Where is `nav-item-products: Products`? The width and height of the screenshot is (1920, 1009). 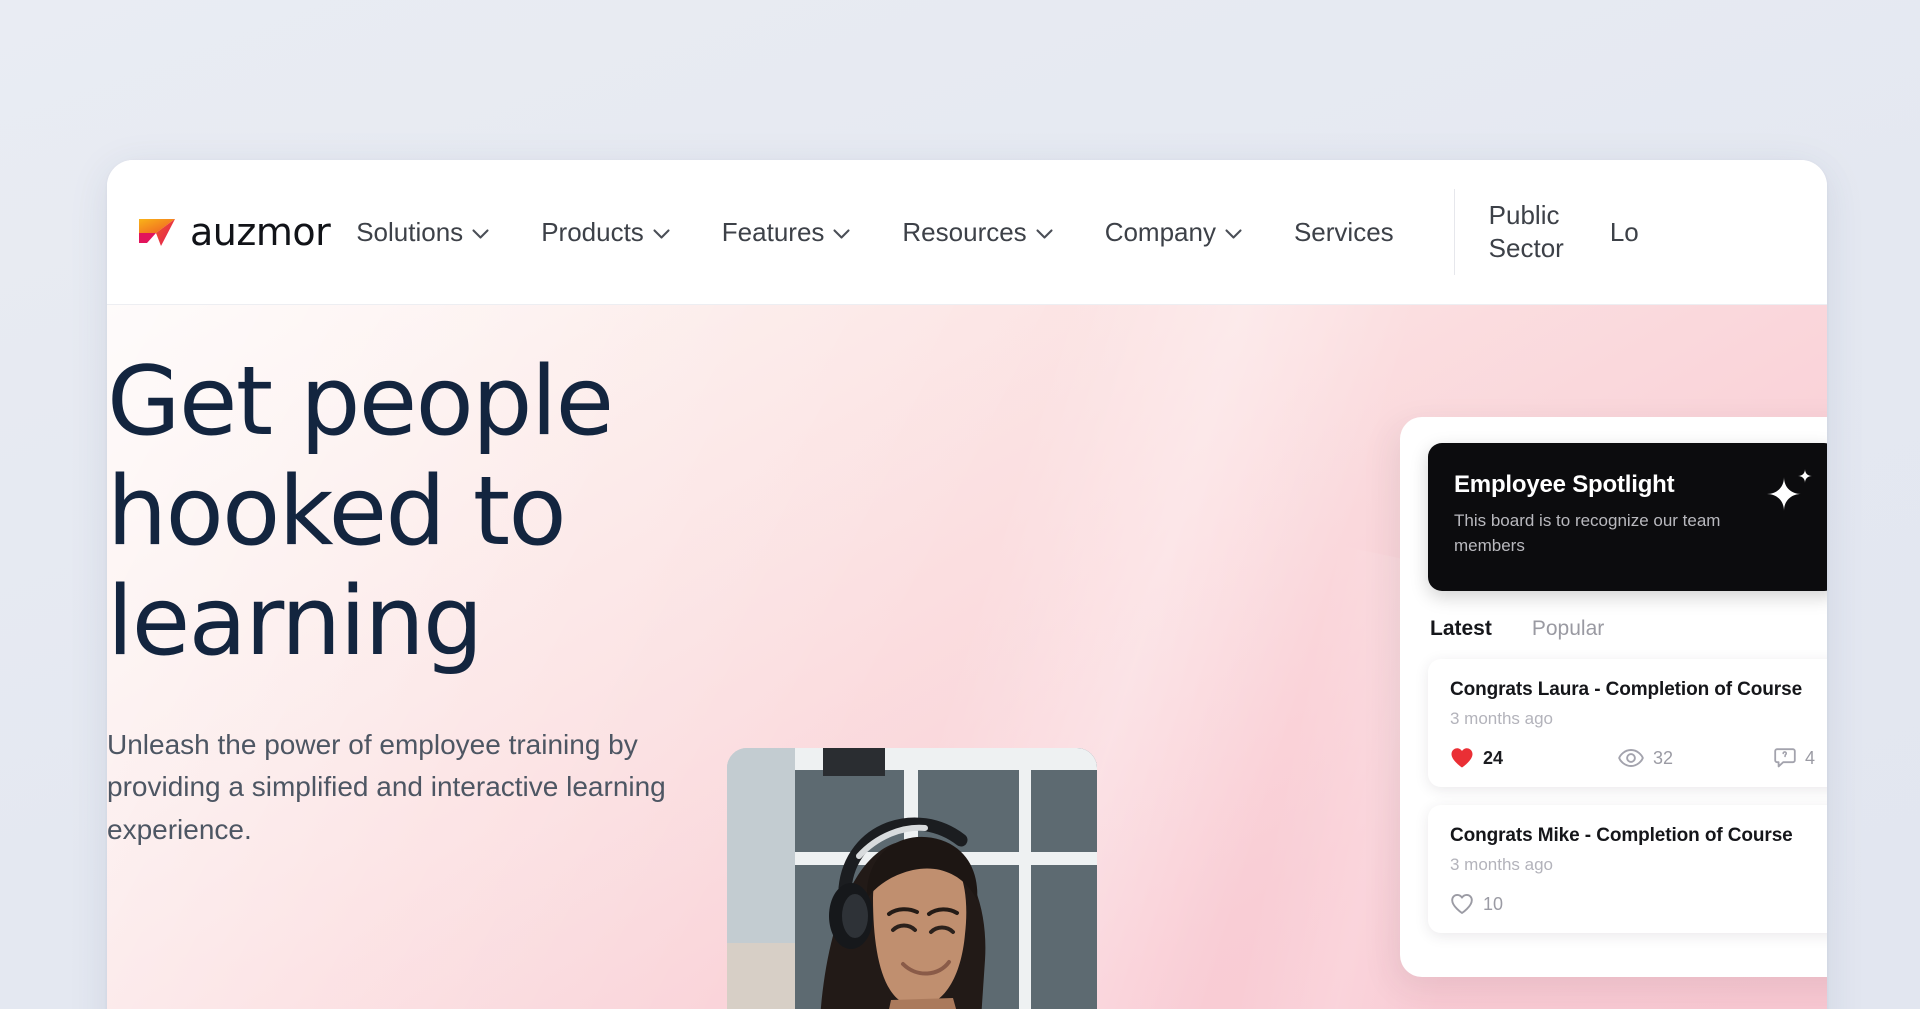 nav-item-products: Products is located at coordinates (605, 232).